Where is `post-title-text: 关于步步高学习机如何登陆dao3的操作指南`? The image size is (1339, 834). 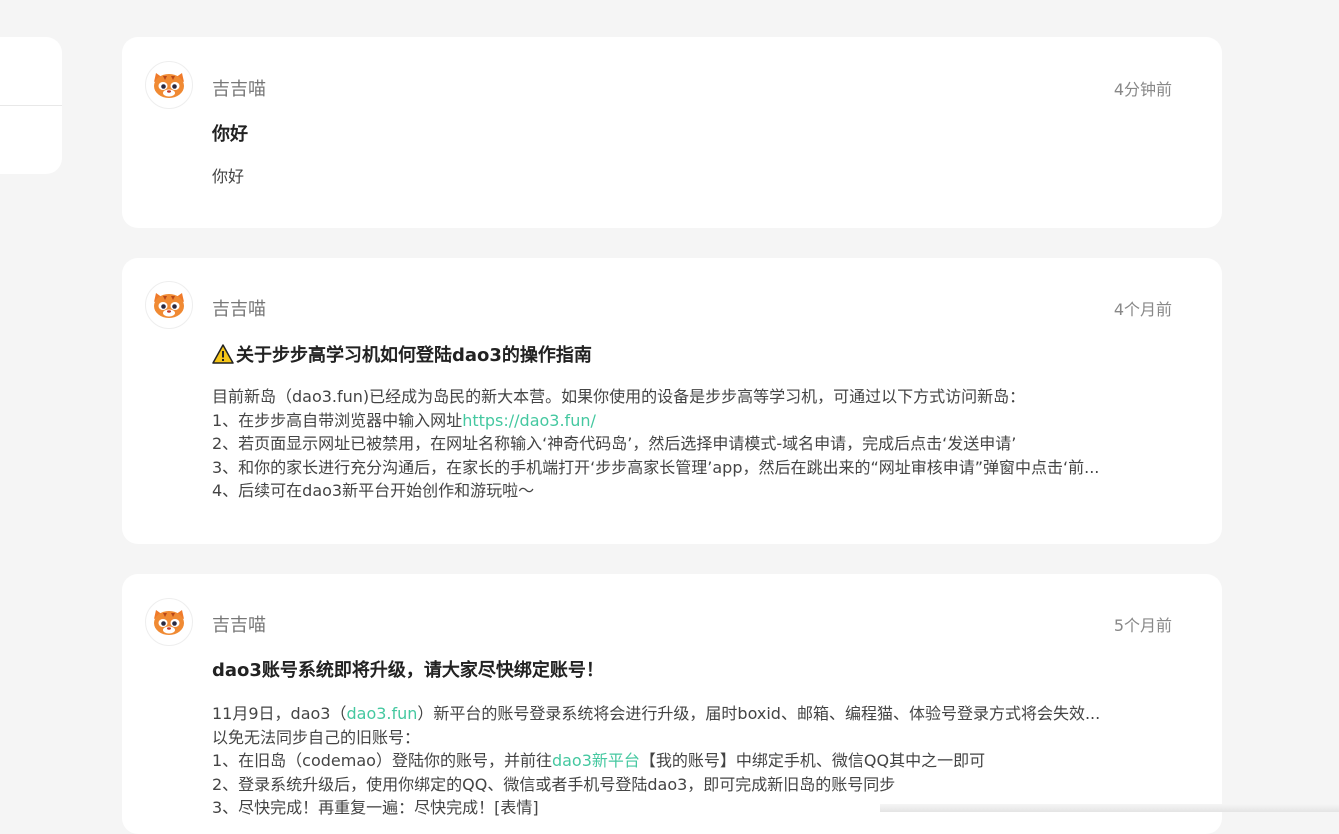
post-title-text: 关于步步高学习机如何登陆dao3的操作指南 is located at coordinates (414, 355).